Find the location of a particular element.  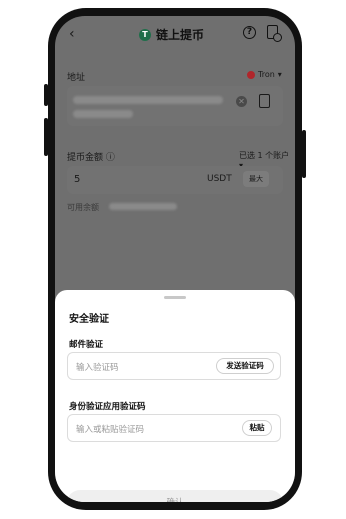

history-icon is located at coordinates (274, 33).